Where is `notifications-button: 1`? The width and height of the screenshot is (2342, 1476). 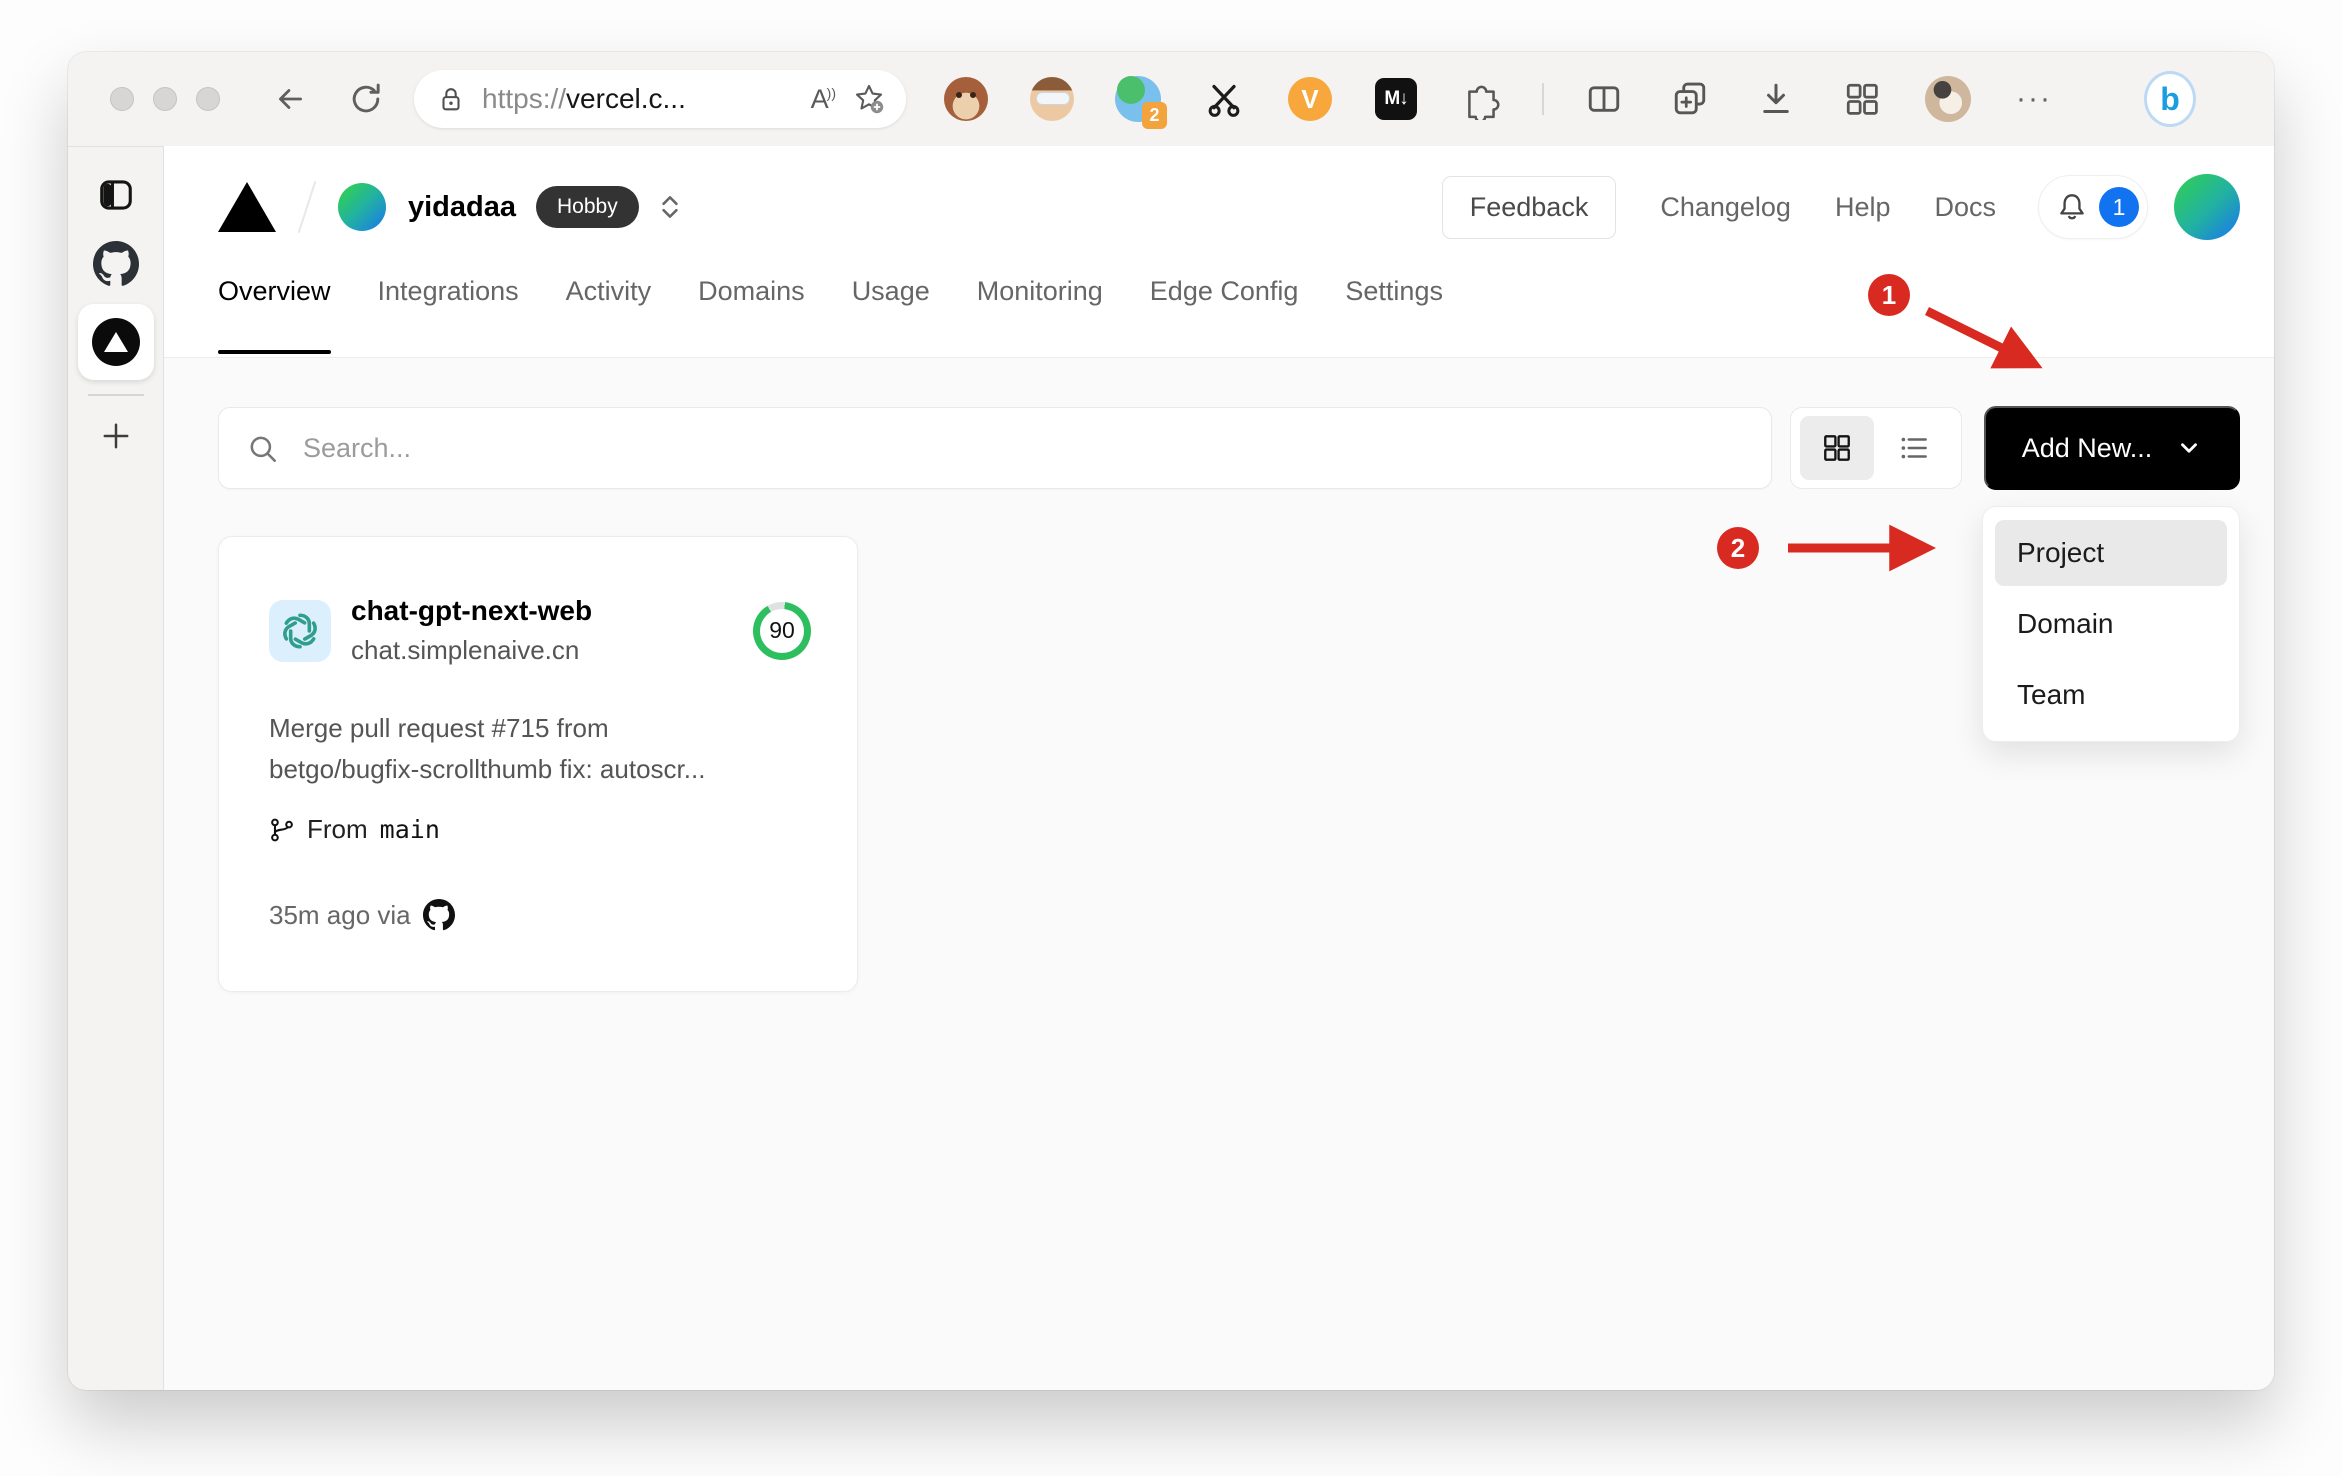 notifications-button: 1 is located at coordinates (2093, 207).